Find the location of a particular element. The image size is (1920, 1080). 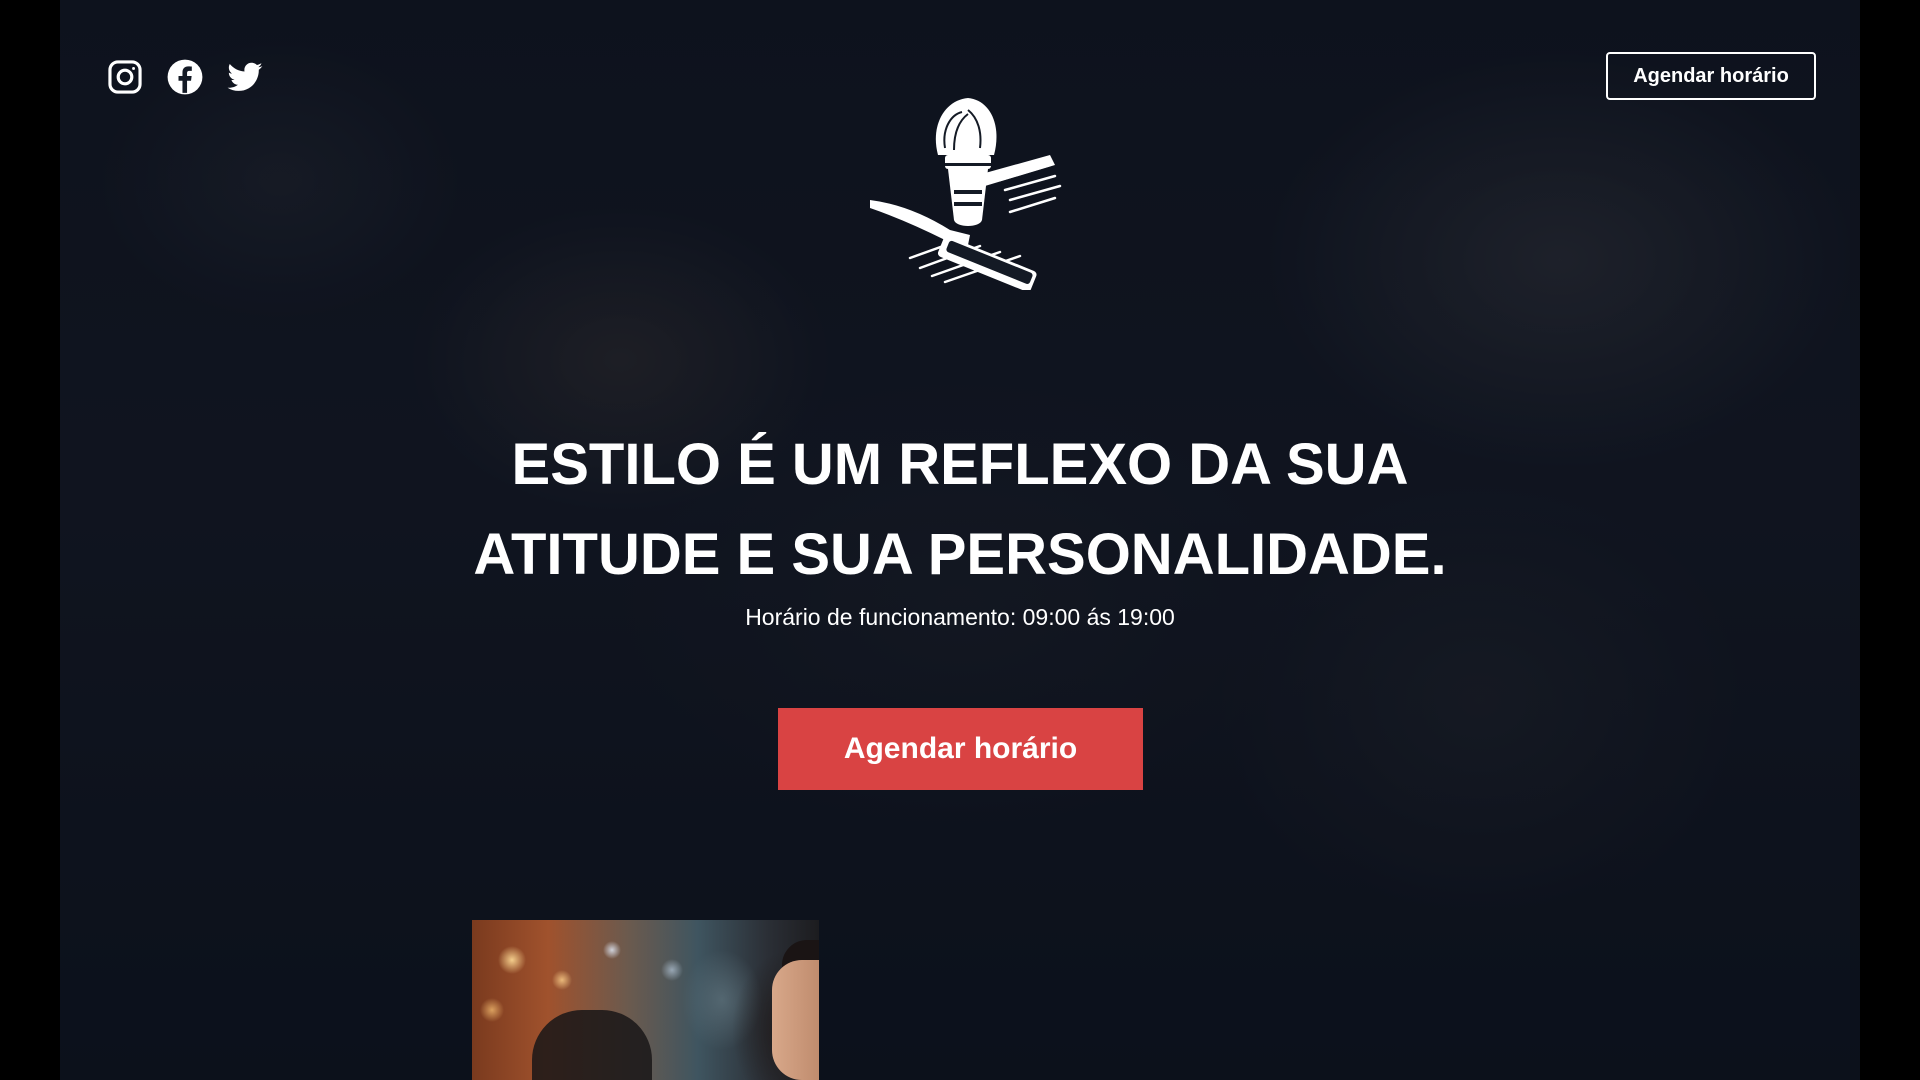

barber-logo is located at coordinates (960, 161).